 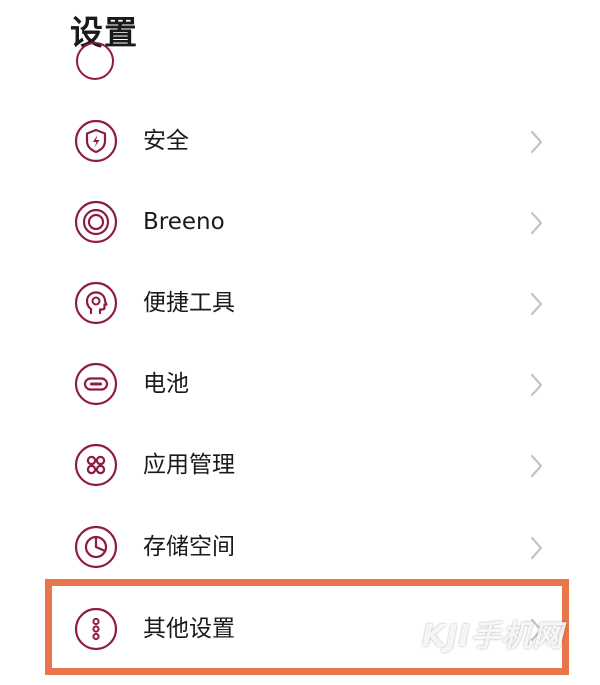 I want to click on settings-item-convenience-tools: 便捷工具, so click(x=300, y=304).